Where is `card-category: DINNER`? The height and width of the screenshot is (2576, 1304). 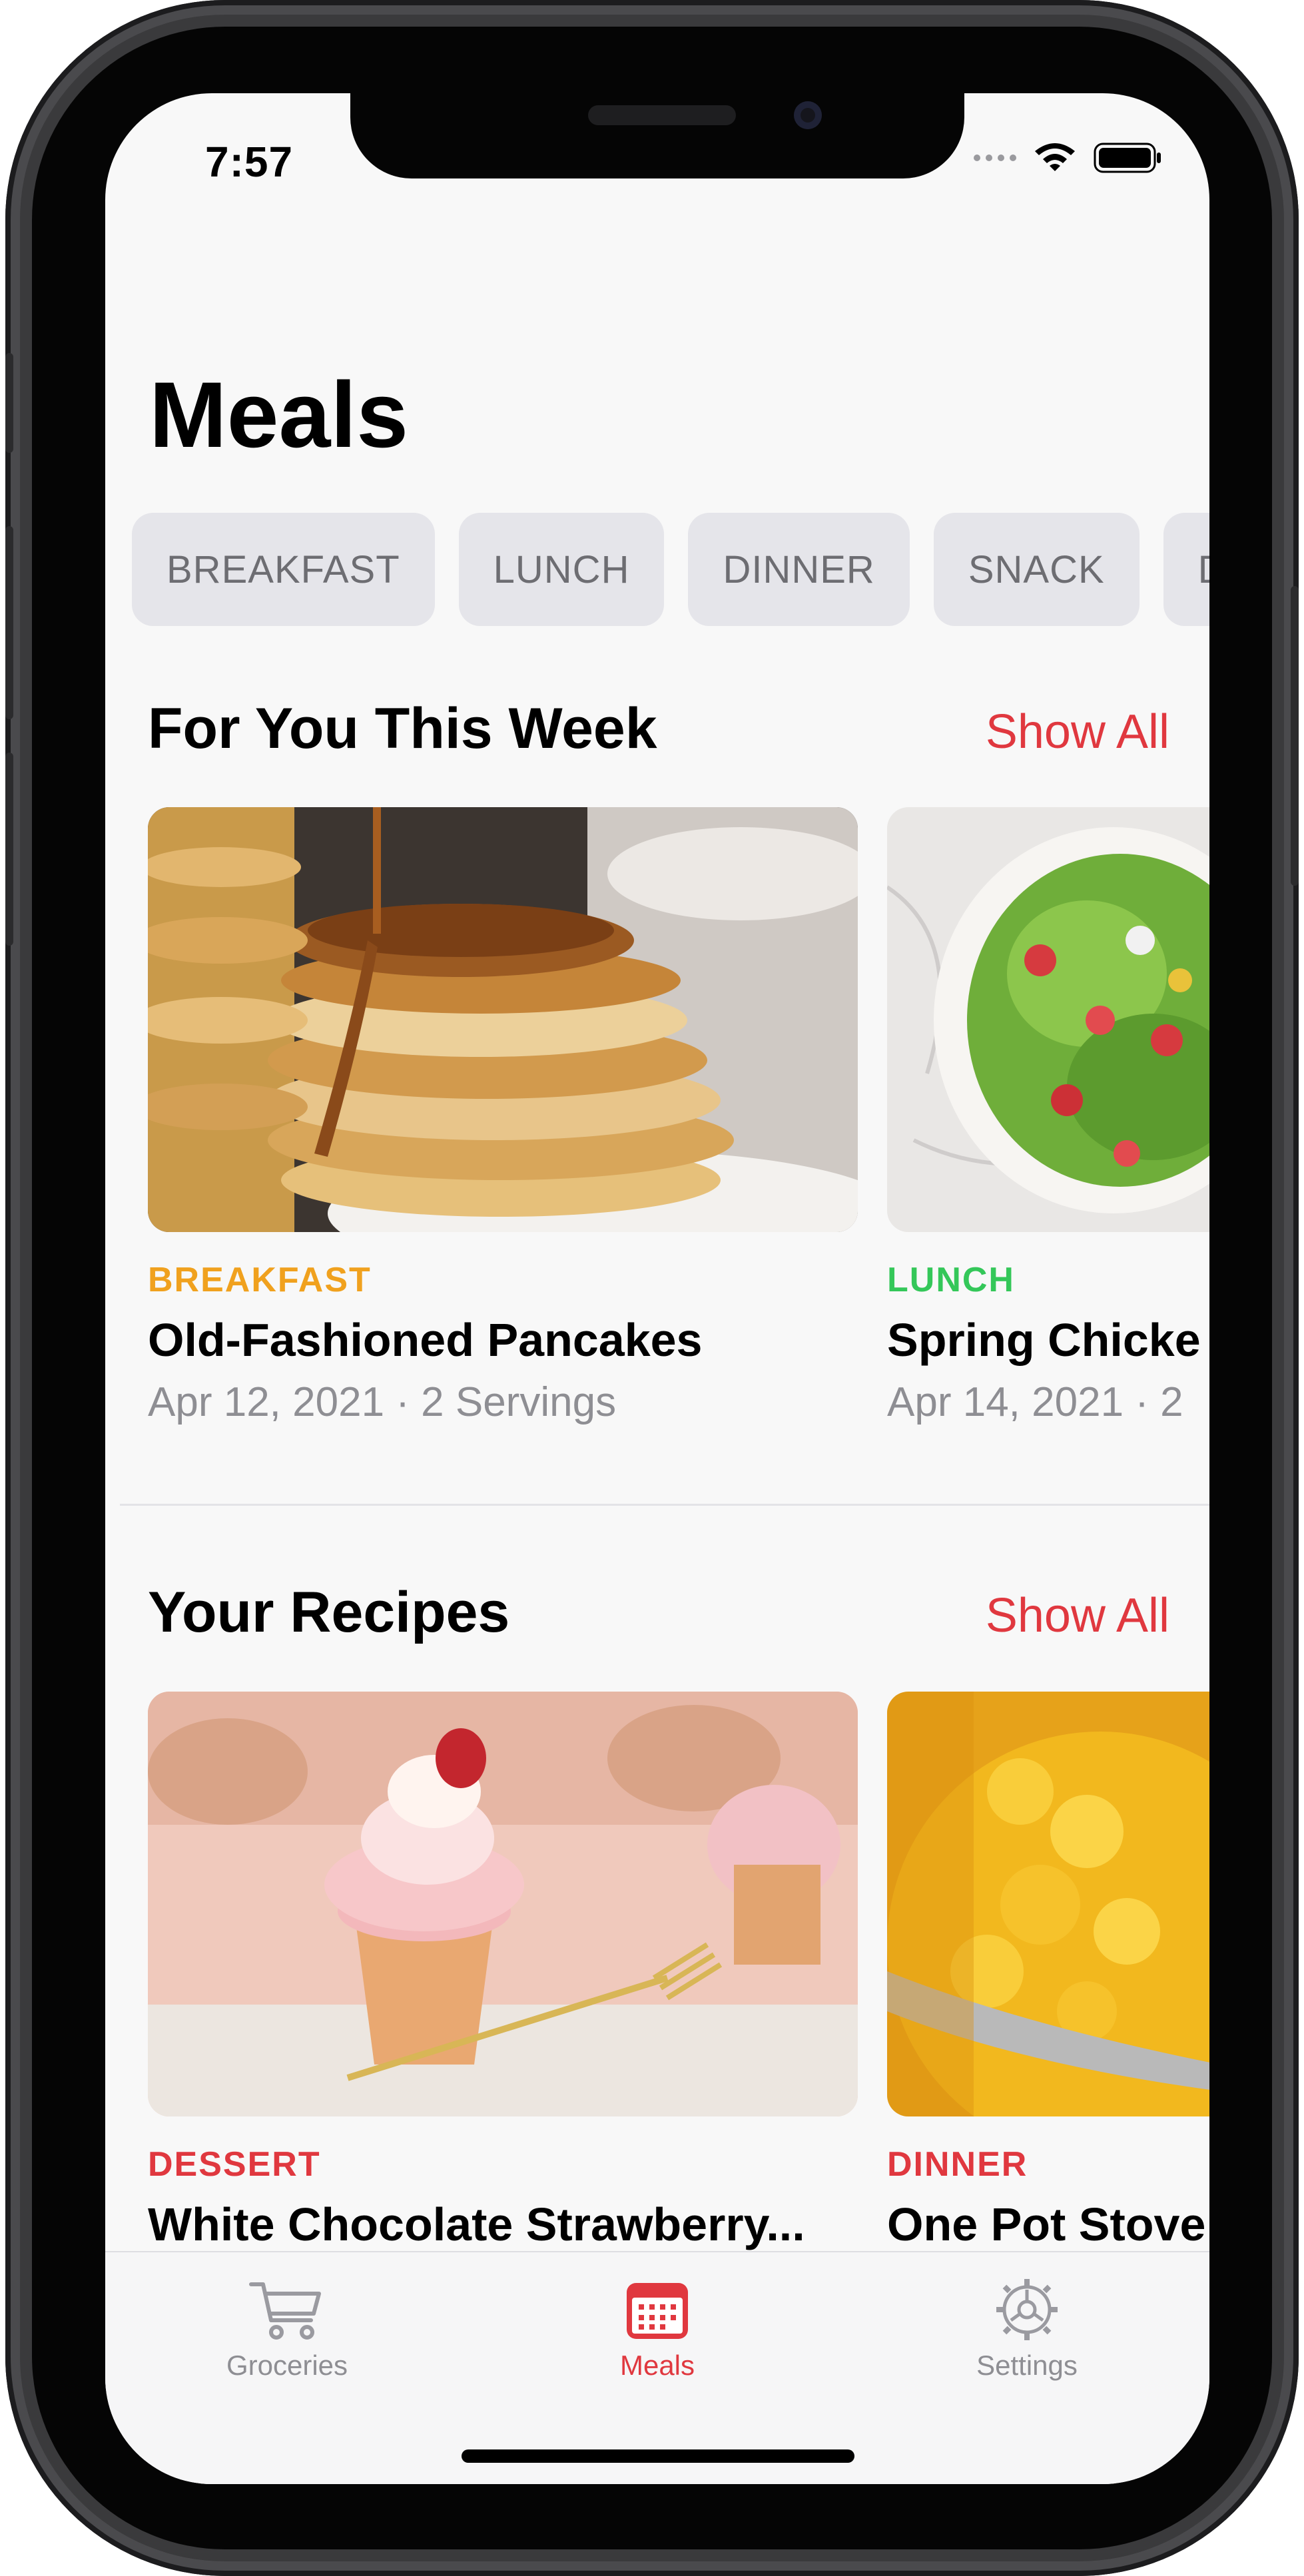
card-category: DINNER is located at coordinates (958, 2164).